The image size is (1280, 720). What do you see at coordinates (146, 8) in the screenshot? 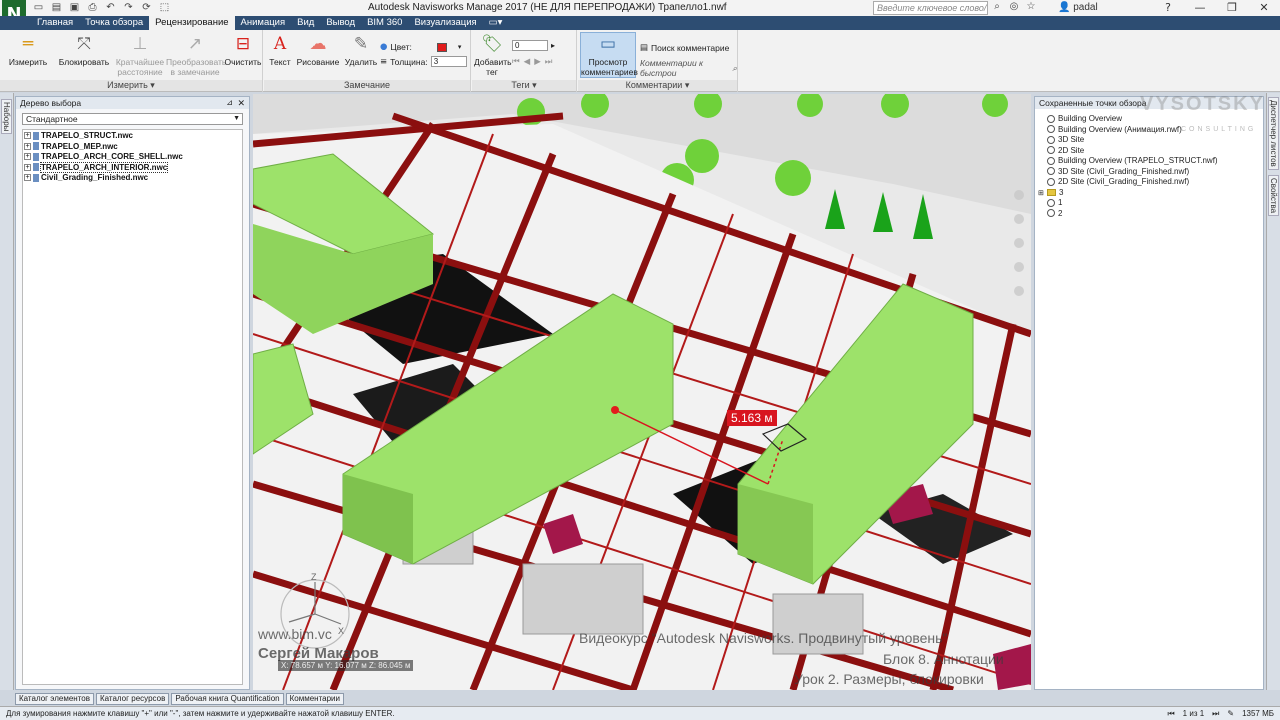
I see `refresh-icon: ⟳` at bounding box center [146, 8].